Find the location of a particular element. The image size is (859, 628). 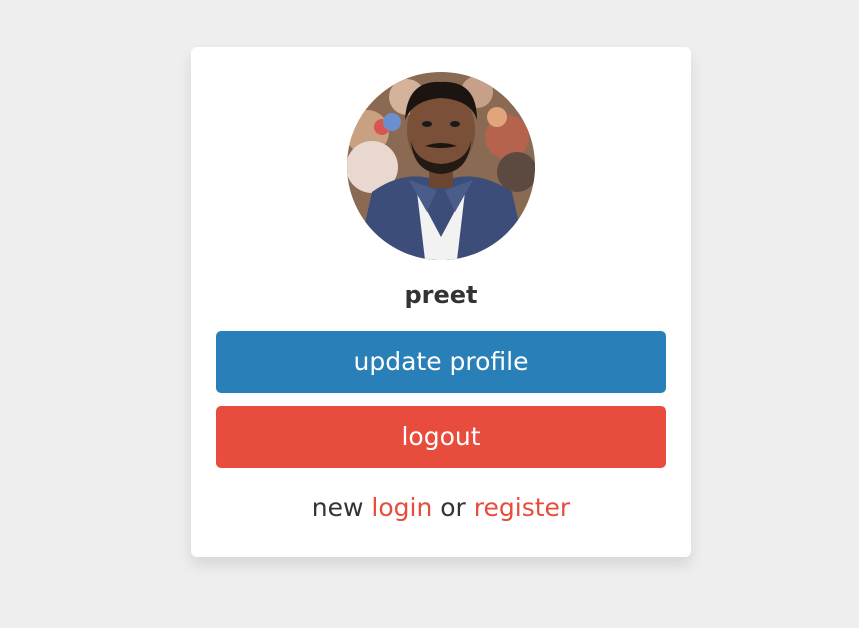

auth-links: new login or register is located at coordinates (441, 507).